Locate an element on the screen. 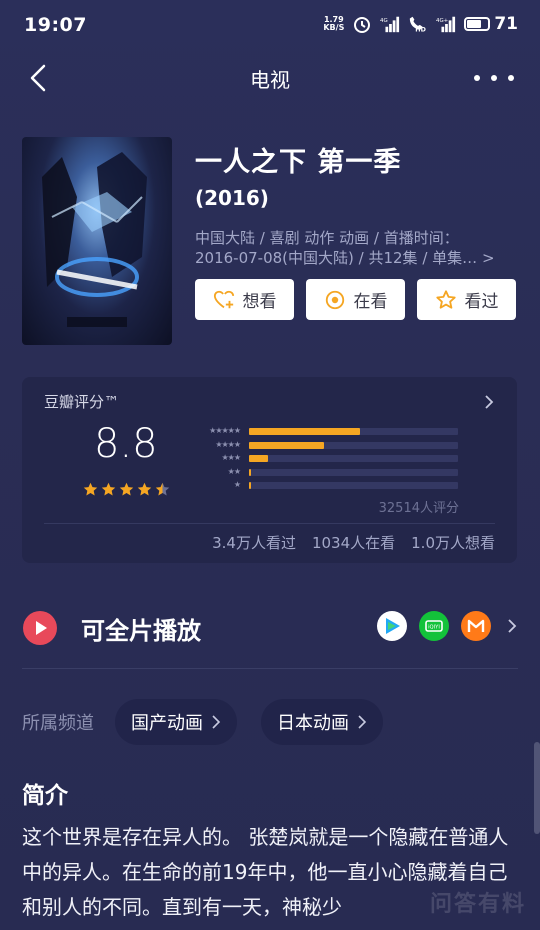 This screenshot has width=540, height=930. nav-bar: 电视 is located at coordinates (270, 78).